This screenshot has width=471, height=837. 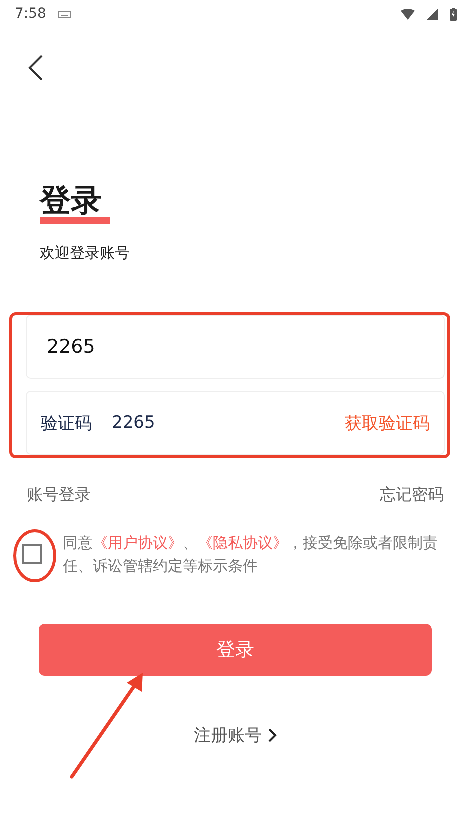 What do you see at coordinates (32, 554) in the screenshot?
I see `agreement-checkbox` at bounding box center [32, 554].